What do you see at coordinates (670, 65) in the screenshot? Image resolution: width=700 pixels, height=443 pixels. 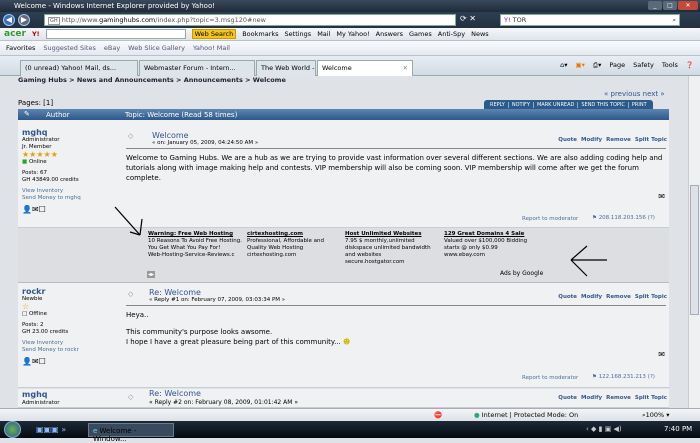 I see `tools-menu: Tools` at bounding box center [670, 65].